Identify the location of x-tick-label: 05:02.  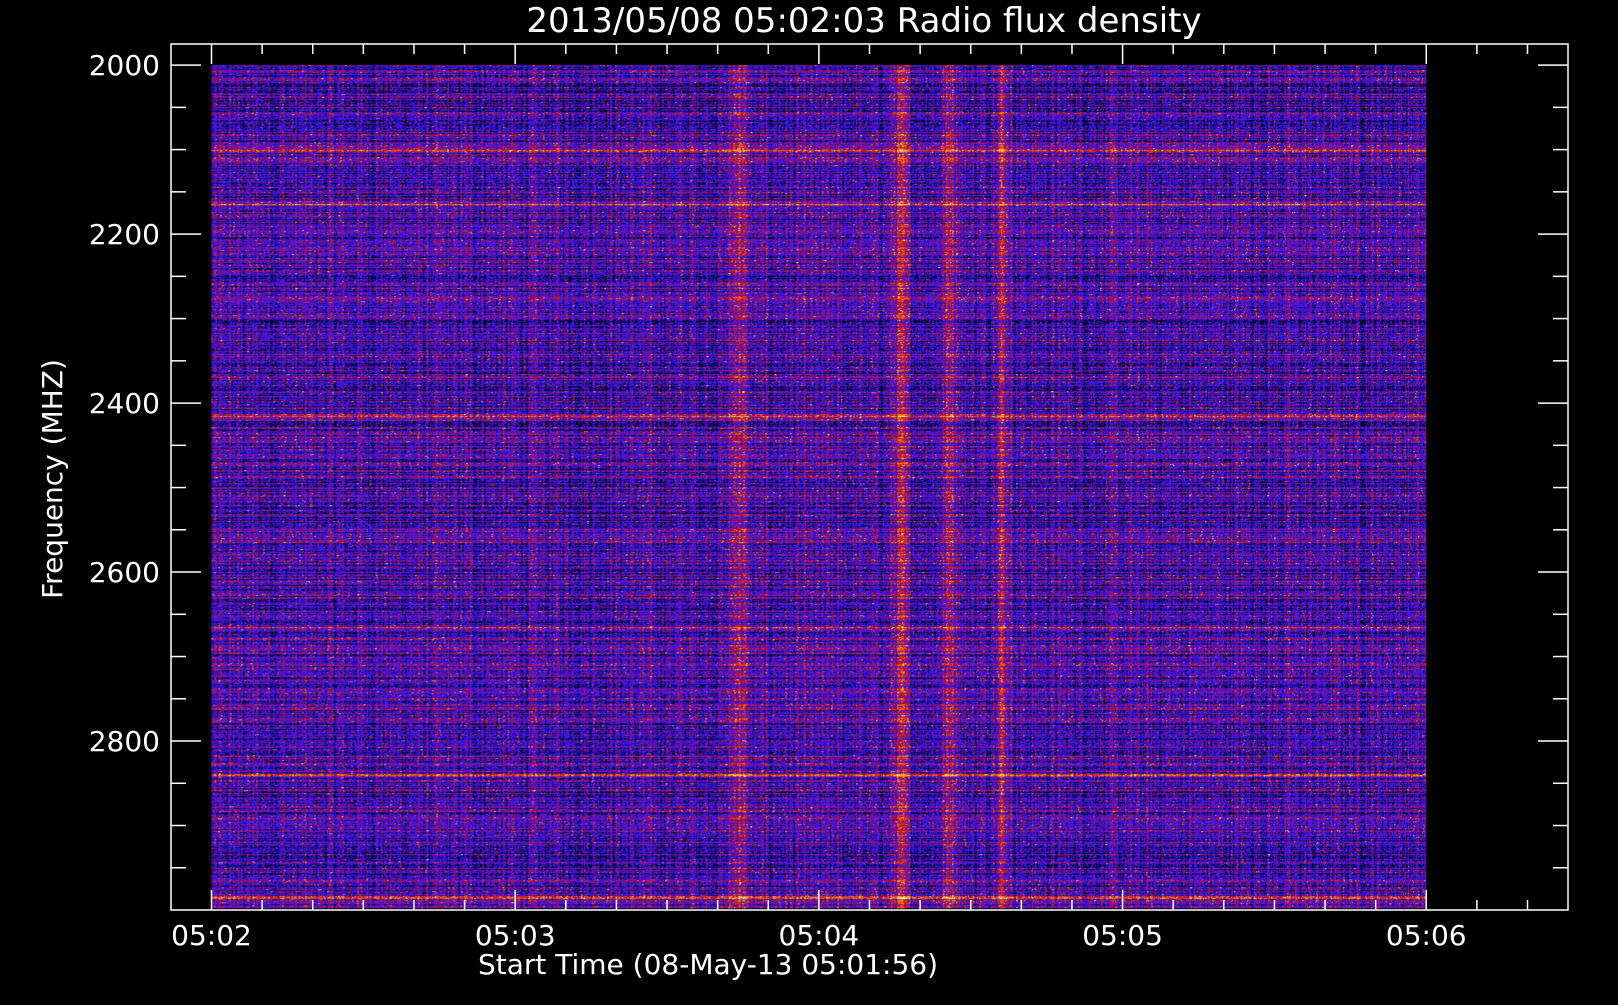
(211, 935).